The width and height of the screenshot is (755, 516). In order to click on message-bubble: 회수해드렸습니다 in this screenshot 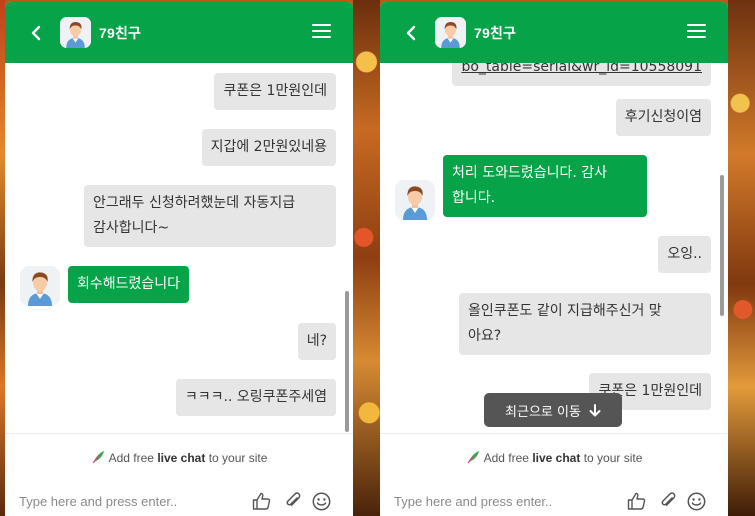, I will do `click(129, 284)`.